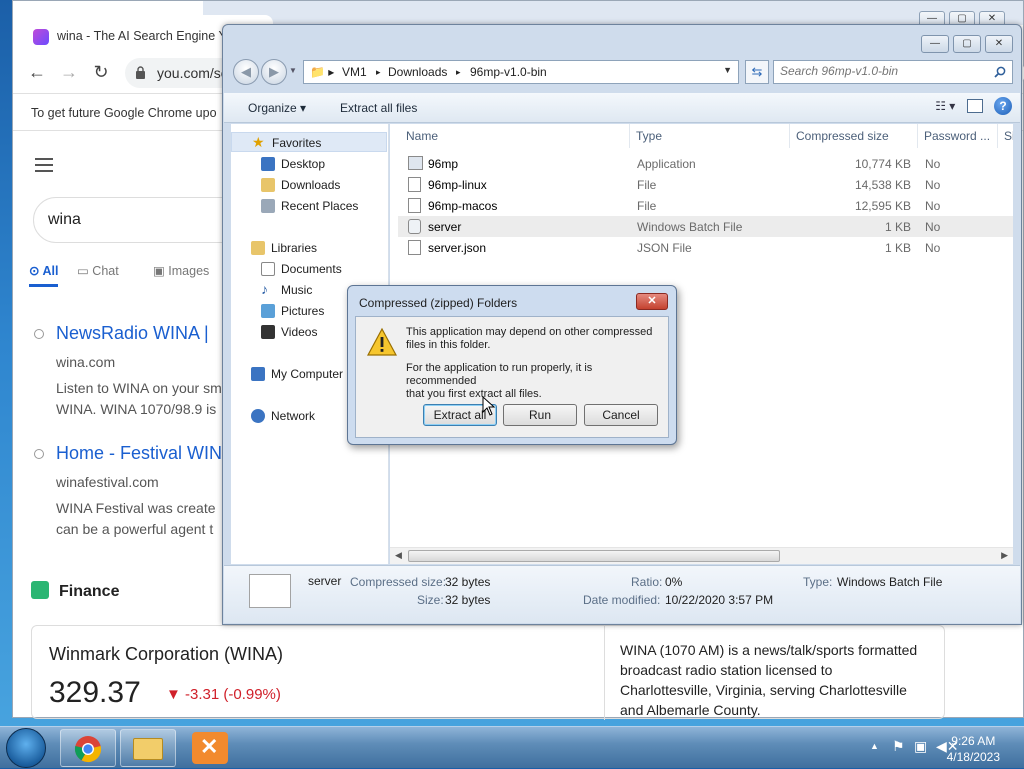  What do you see at coordinates (143, 453) in the screenshot?
I see `result-title: Home - Festival WIN` at bounding box center [143, 453].